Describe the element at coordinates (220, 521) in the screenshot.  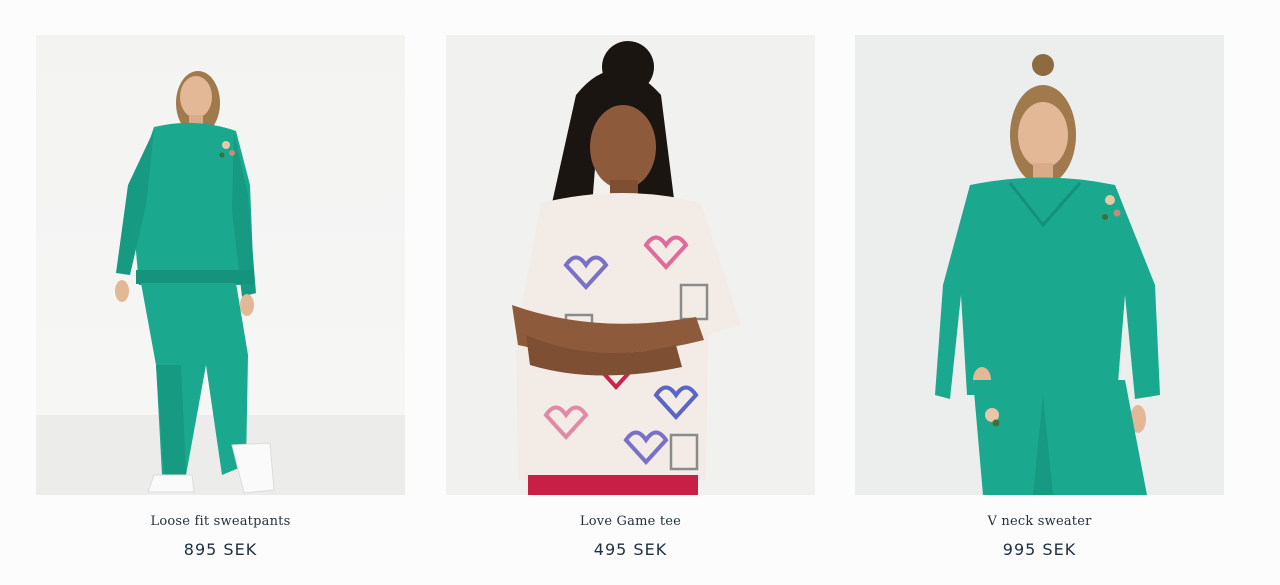
I see `product-name: Loose fit sweatpants` at that location.